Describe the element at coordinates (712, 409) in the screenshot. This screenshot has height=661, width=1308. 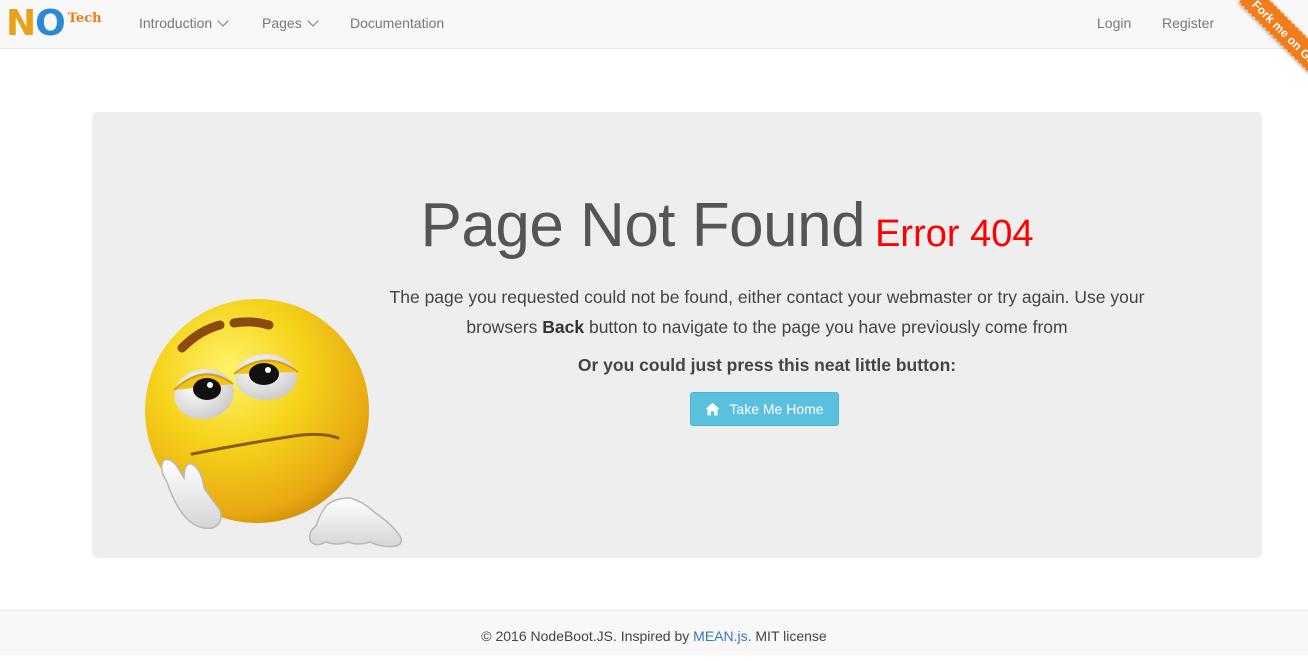
I see `home-icon` at that location.